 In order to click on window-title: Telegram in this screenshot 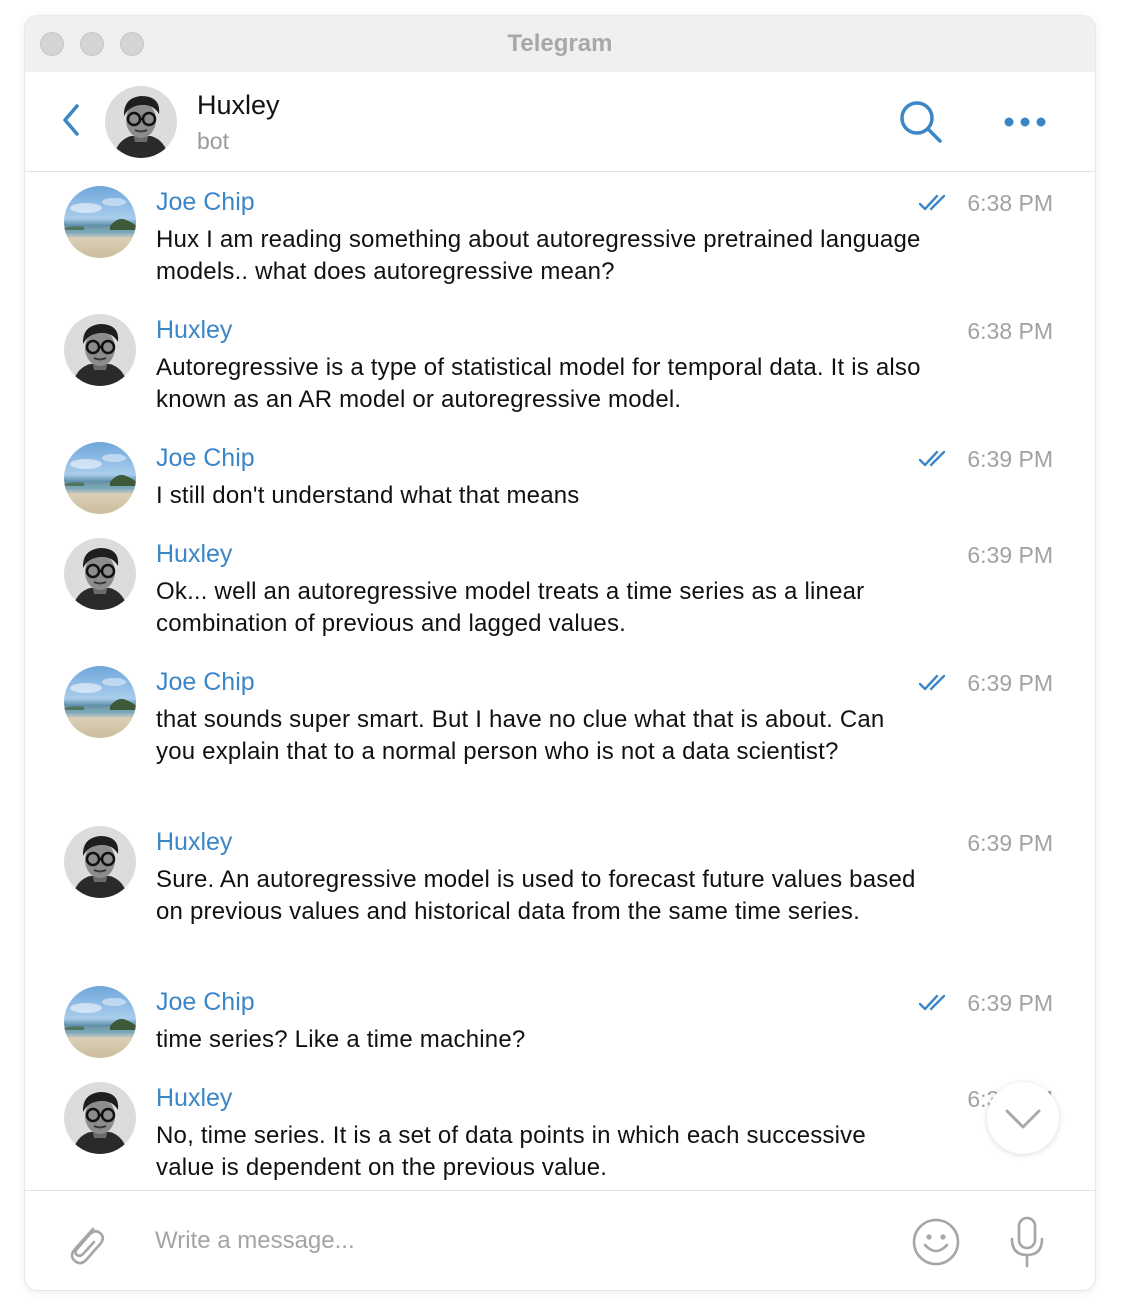, I will do `click(560, 43)`.